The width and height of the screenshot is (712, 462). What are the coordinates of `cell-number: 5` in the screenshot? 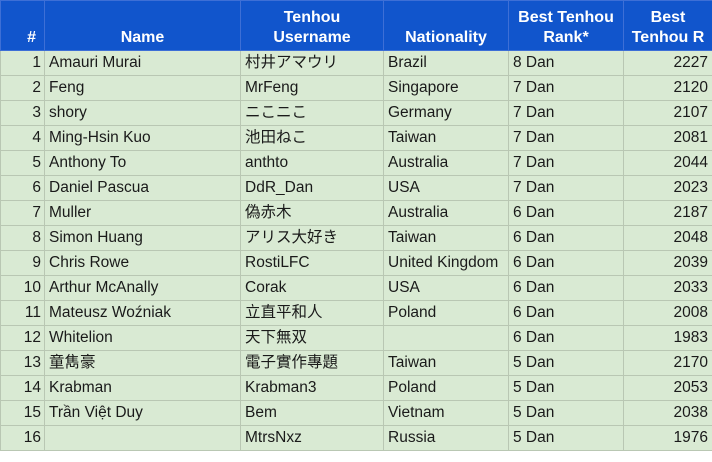 It's located at (22, 163).